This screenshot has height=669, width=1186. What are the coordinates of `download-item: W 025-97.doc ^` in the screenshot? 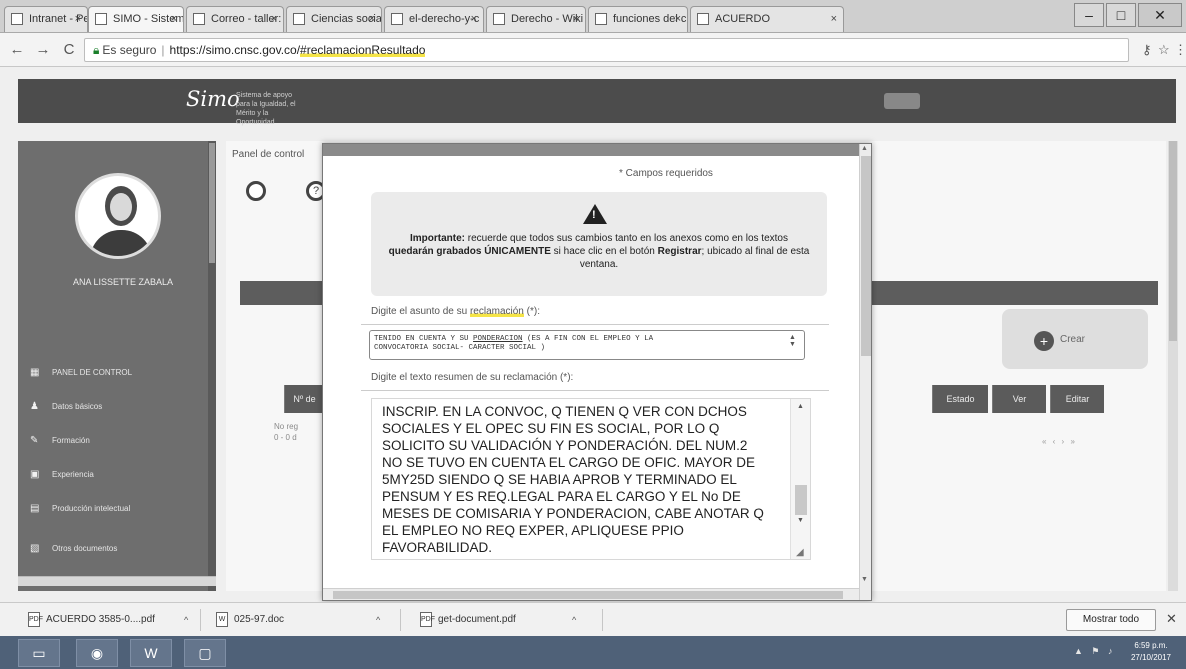 It's located at (302, 620).